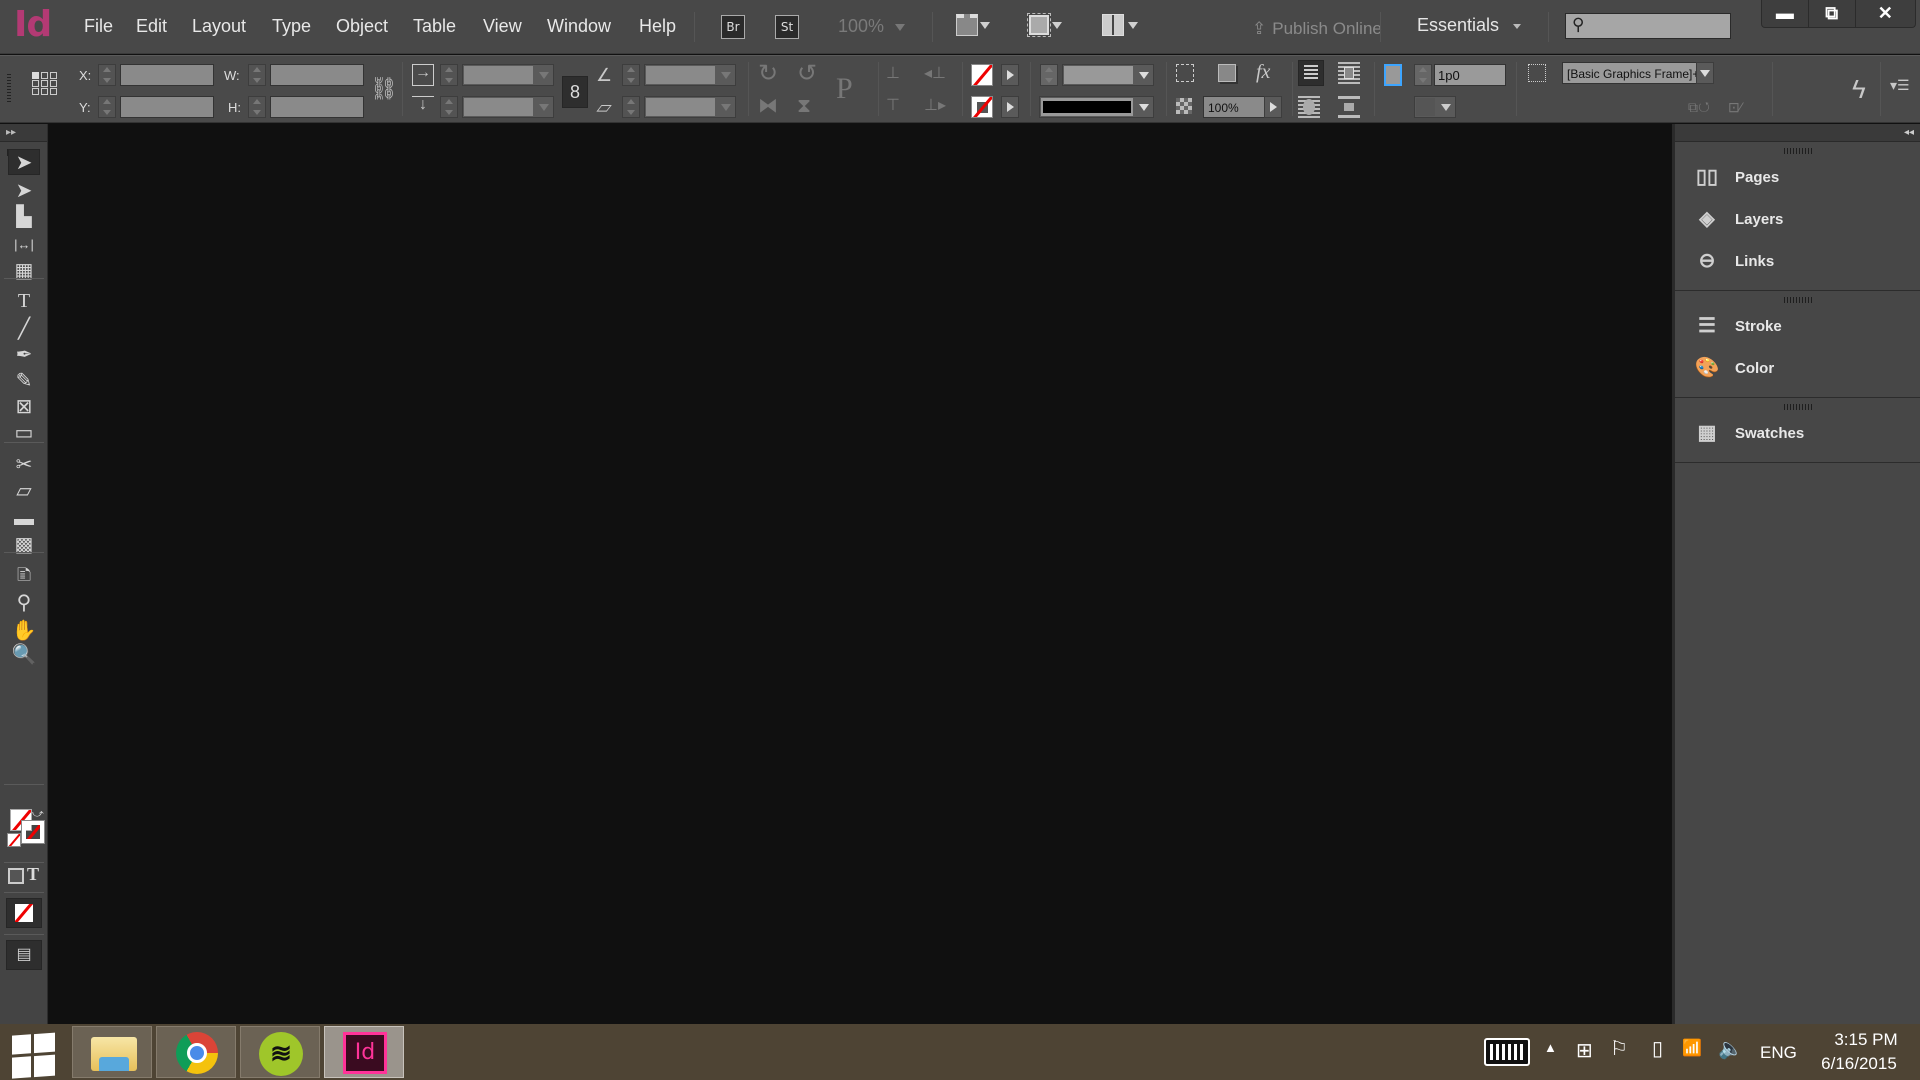 The height and width of the screenshot is (1080, 1920). What do you see at coordinates (1349, 73) in the screenshot?
I see `wrap-bounding-box-icon` at bounding box center [1349, 73].